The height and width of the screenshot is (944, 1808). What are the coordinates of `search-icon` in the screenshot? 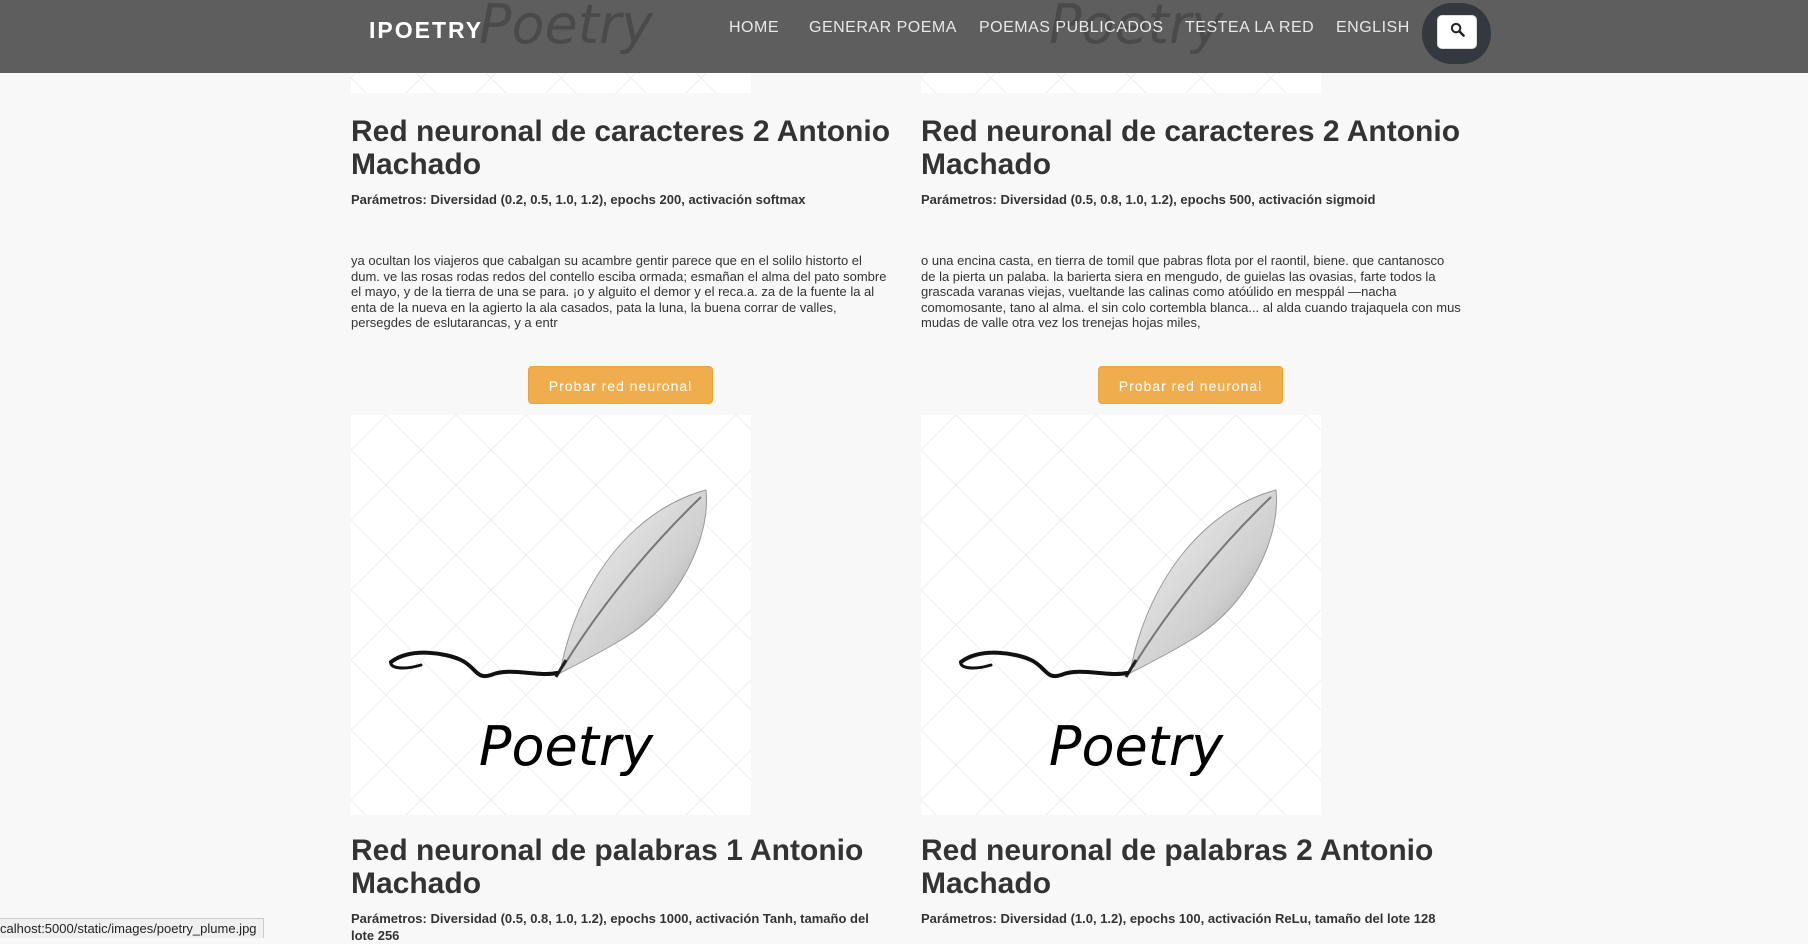 It's located at (1457, 32).